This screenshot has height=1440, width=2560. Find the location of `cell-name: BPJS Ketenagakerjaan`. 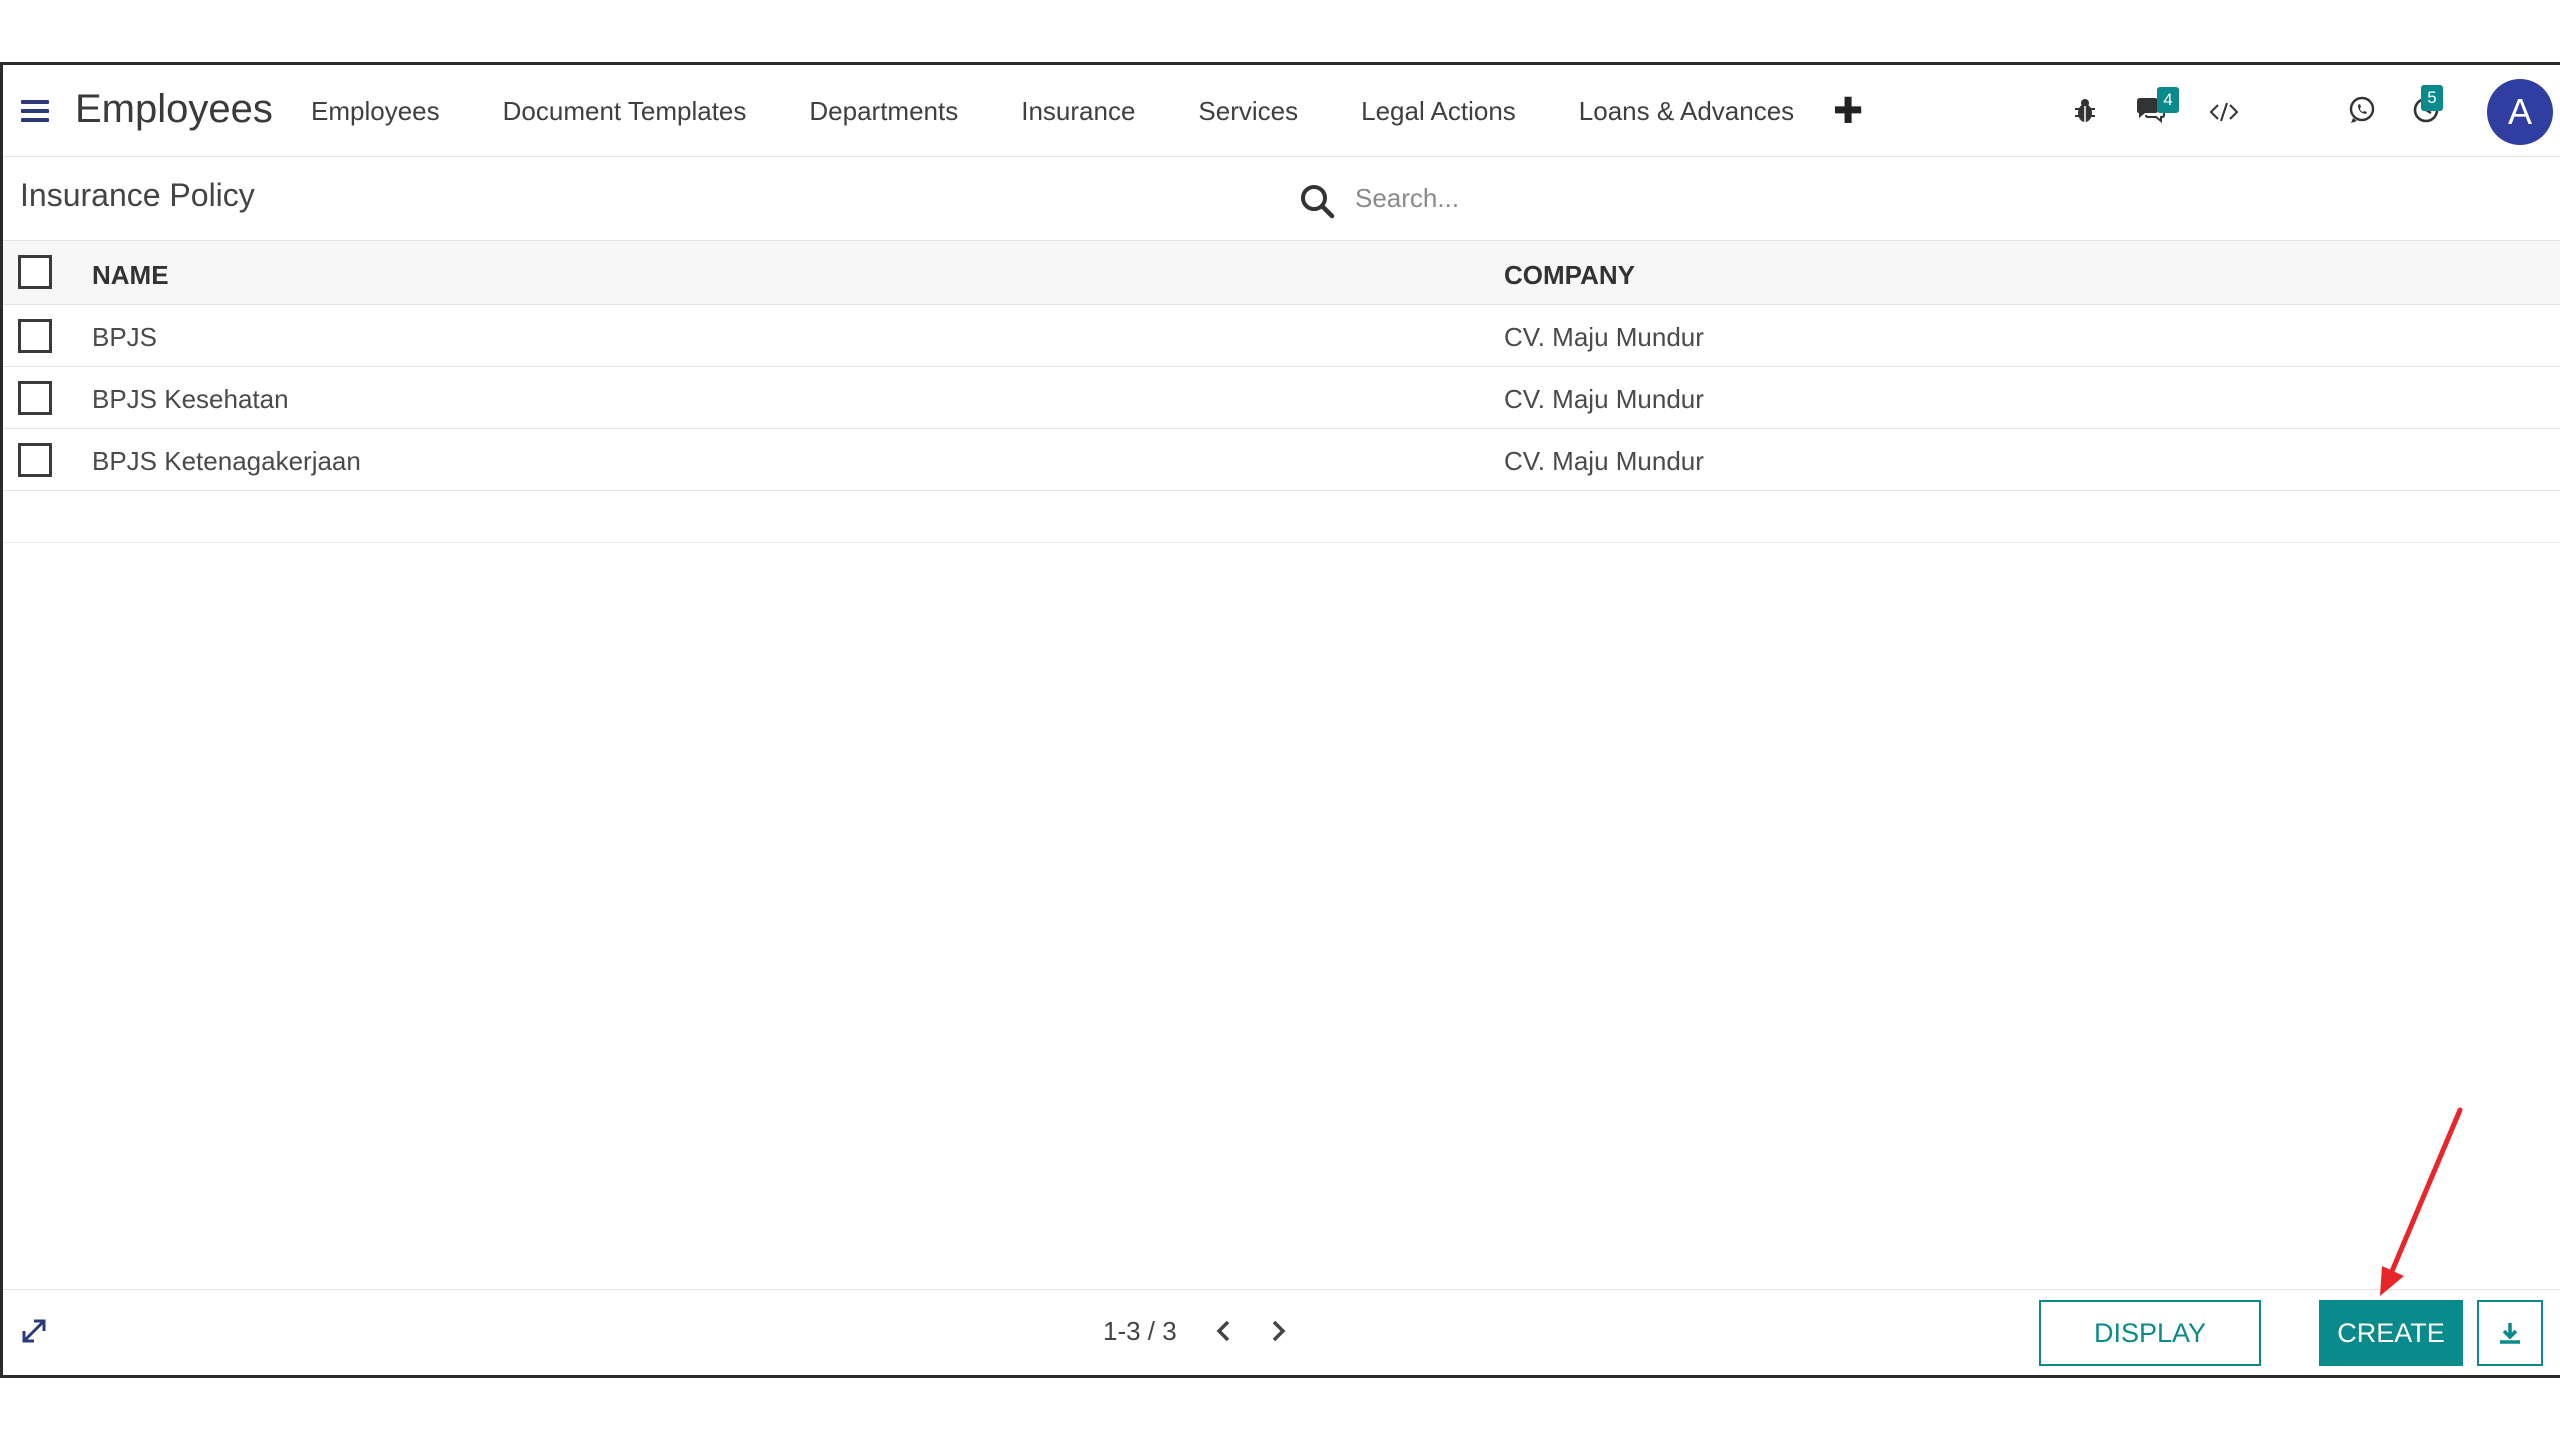

cell-name: BPJS Ketenagakerjaan is located at coordinates (226, 461).